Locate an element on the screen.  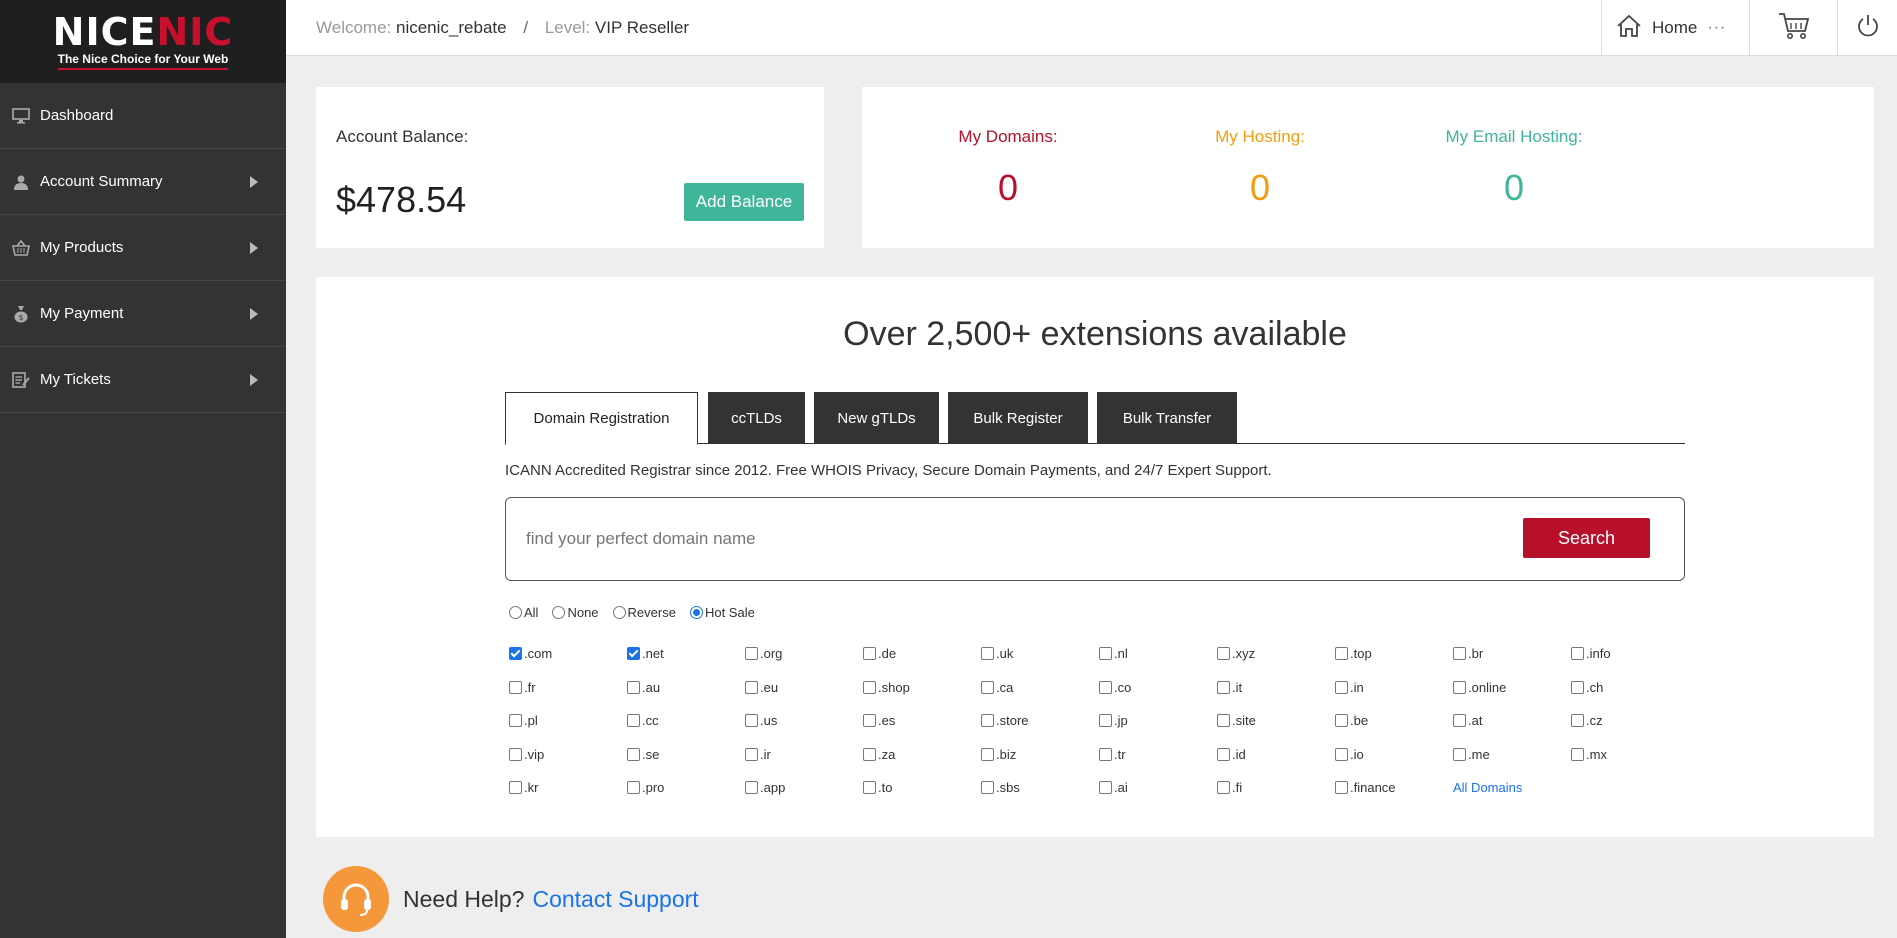
tab-cctlds: ccTLDs is located at coordinates (756, 418).